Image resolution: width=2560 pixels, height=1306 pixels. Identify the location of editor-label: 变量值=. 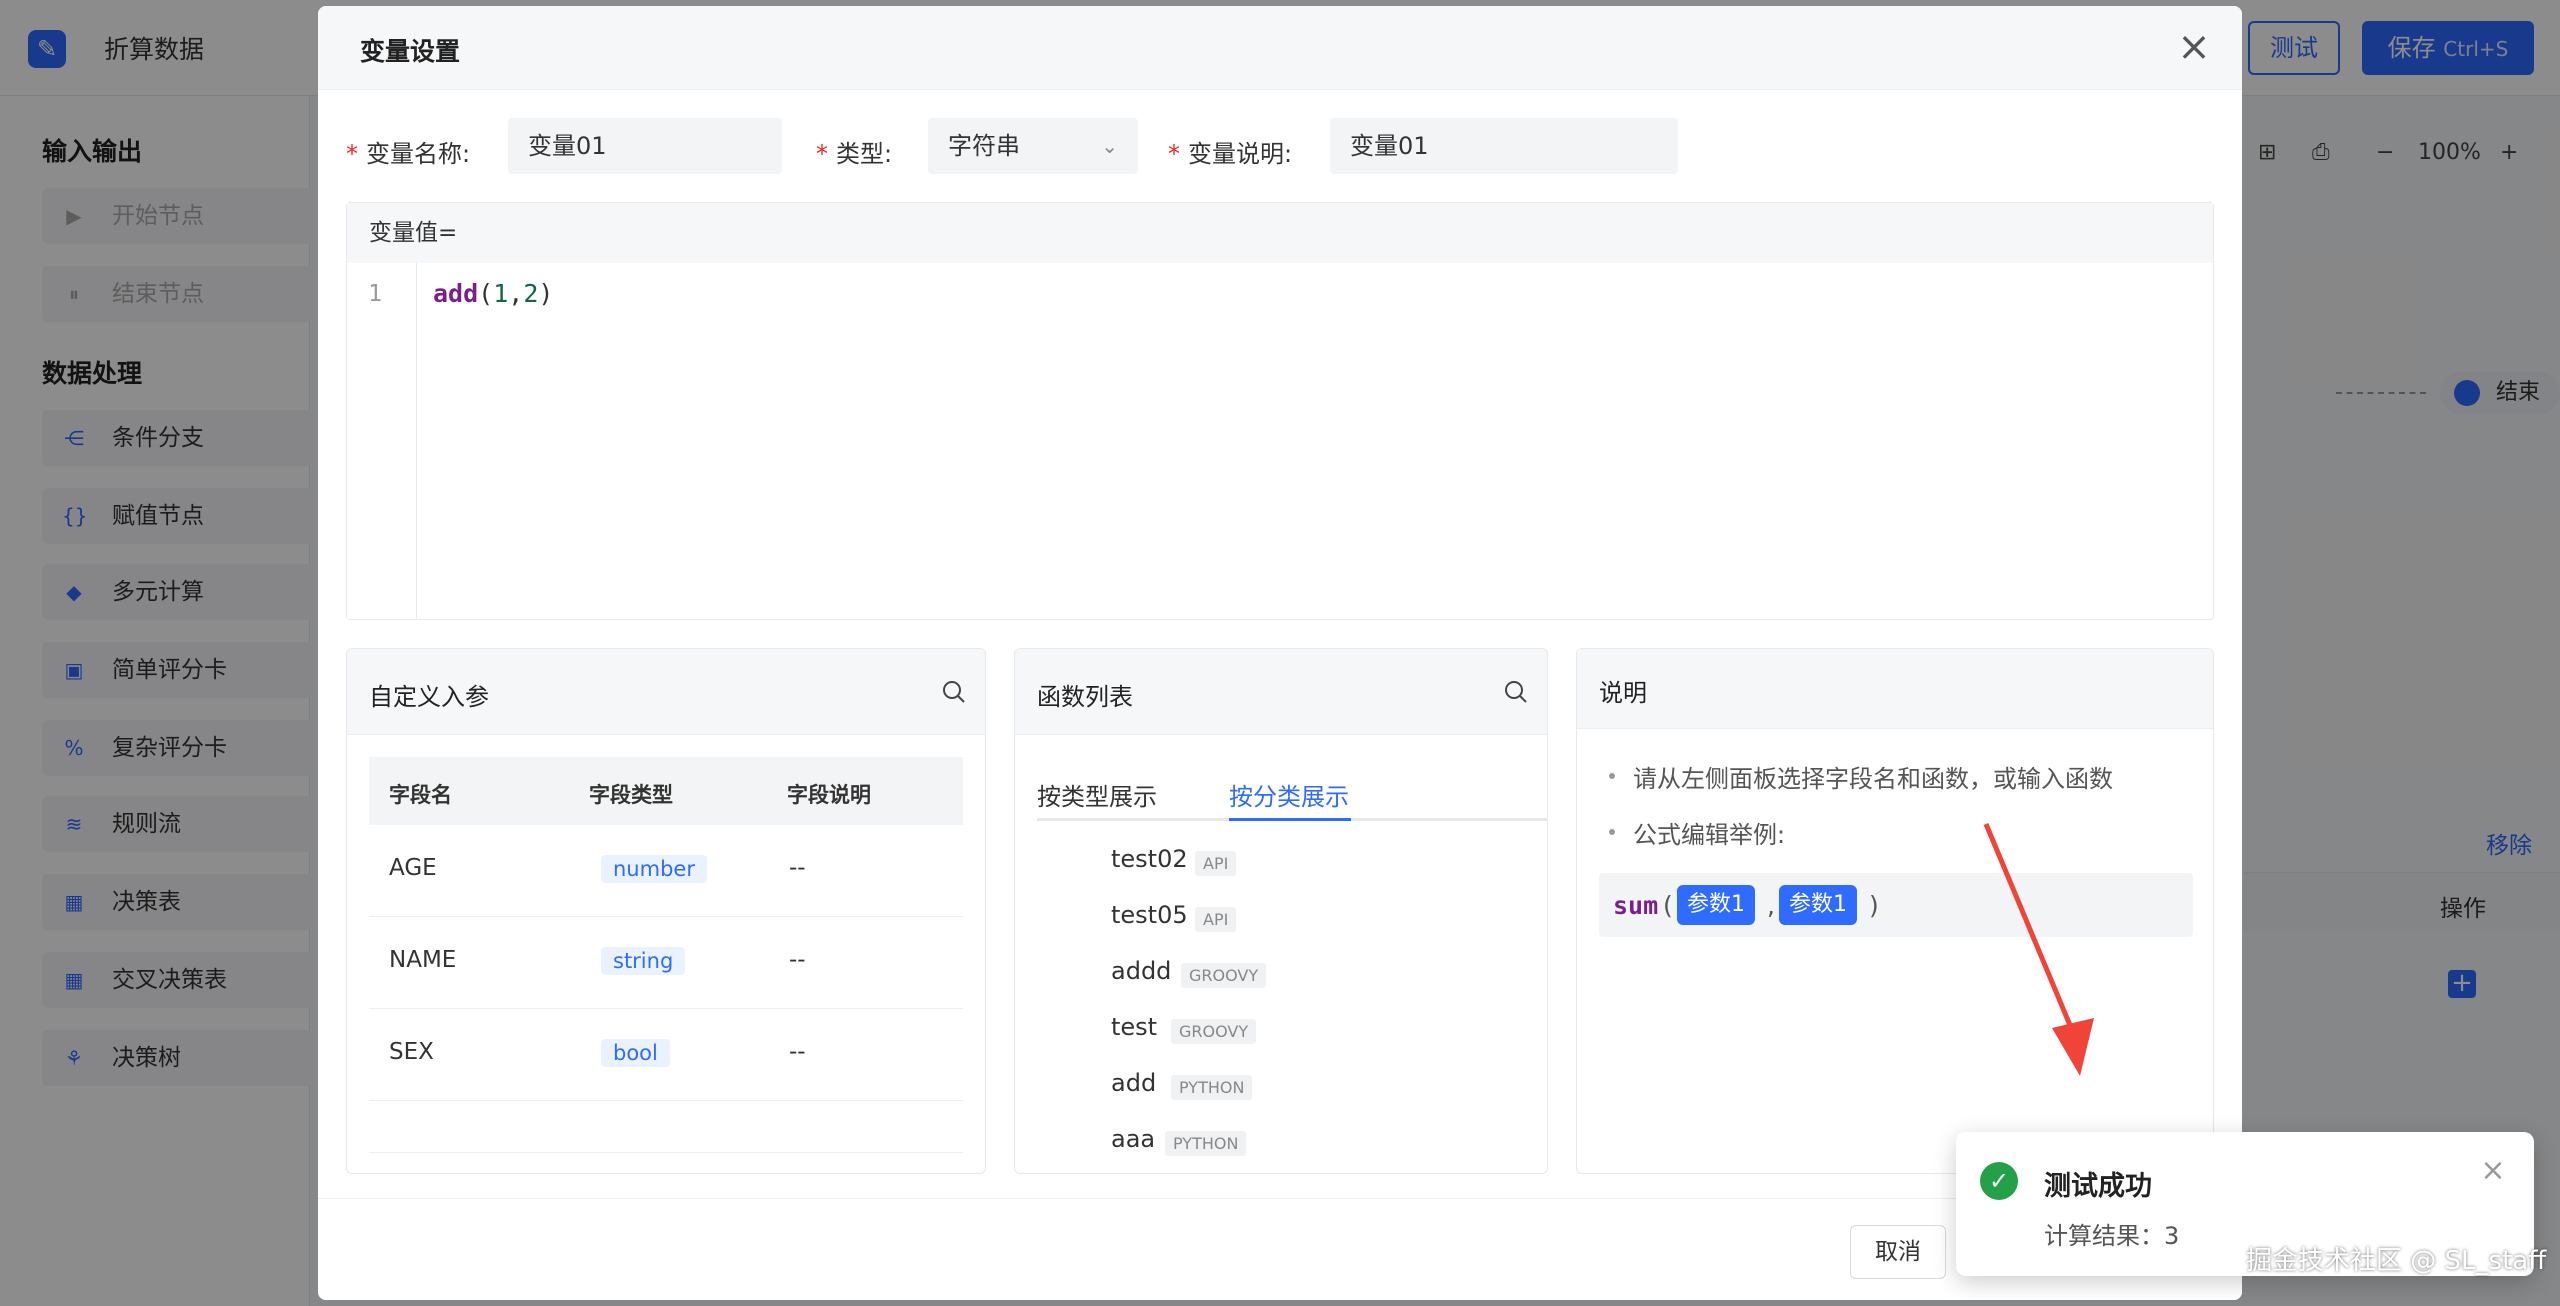
(1280, 233).